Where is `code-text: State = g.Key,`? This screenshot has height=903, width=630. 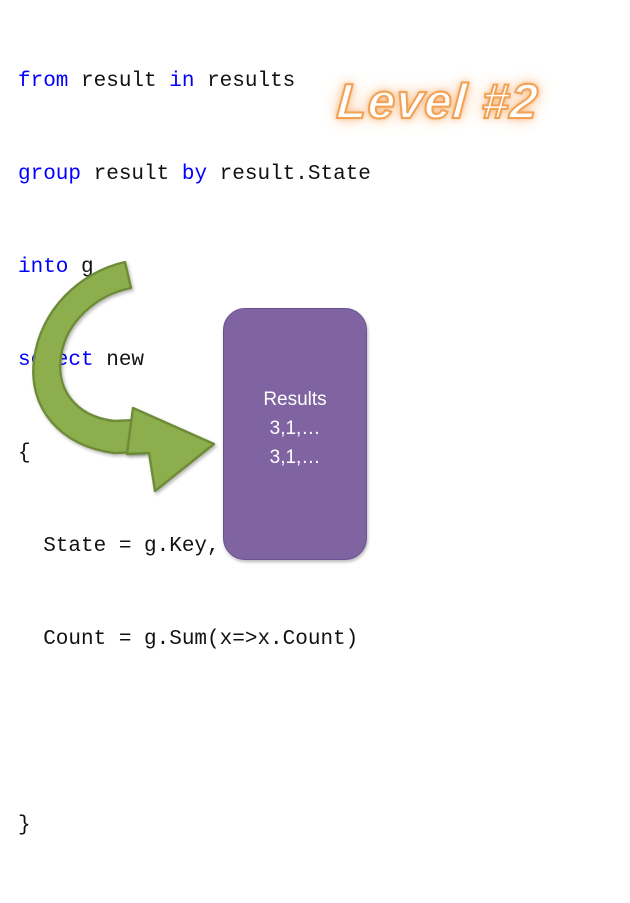
code-text: State = g.Key, is located at coordinates (119, 546).